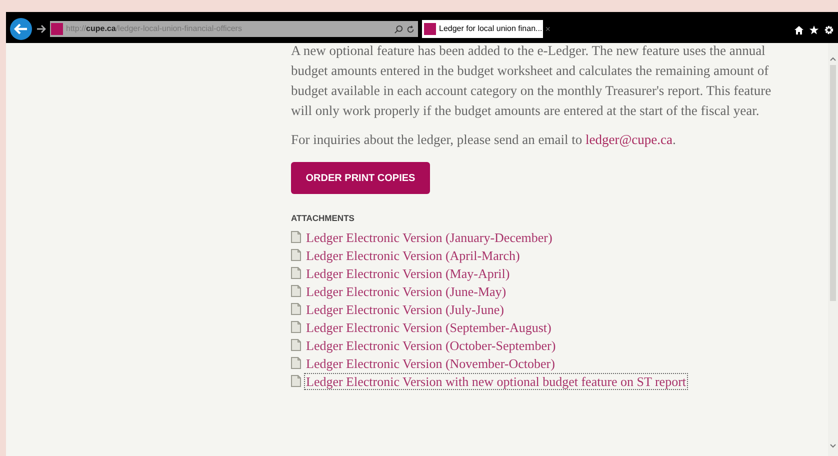 The image size is (838, 456). What do you see at coordinates (405, 309) in the screenshot?
I see `attachment-link: Ledger Electronic Version (July-June)` at bounding box center [405, 309].